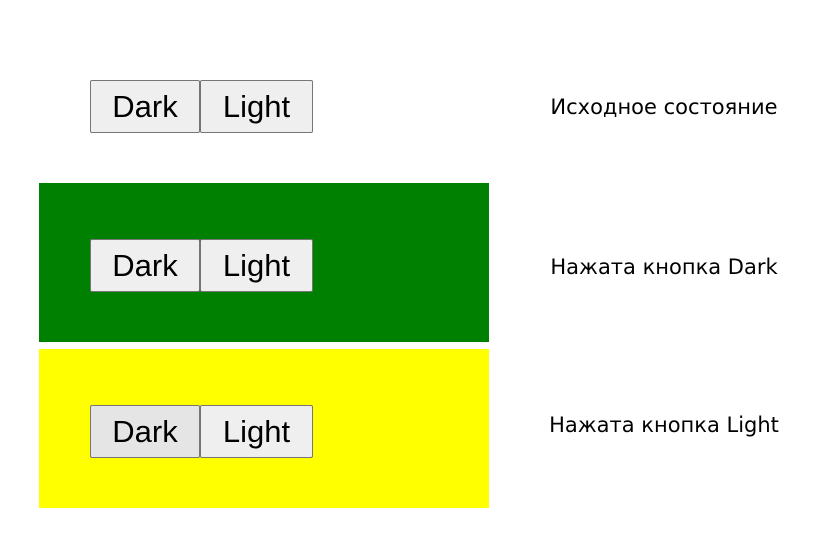 The height and width of the screenshot is (544, 828). I want to click on caption-light-state: Нажата кнопка Light, so click(664, 425).